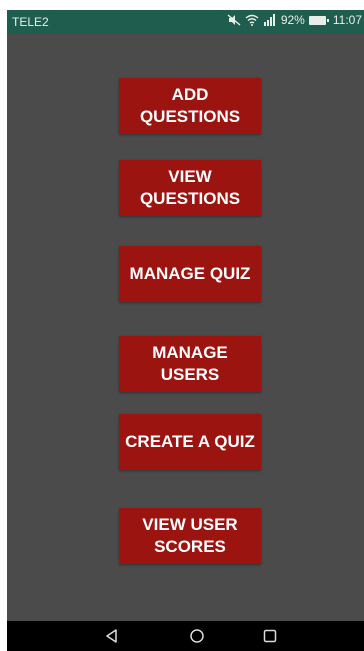 Image resolution: width=364 pixels, height=651 pixels. Describe the element at coordinates (190, 364) in the screenshot. I see `manage-users-button: MANAGE USERS` at that location.